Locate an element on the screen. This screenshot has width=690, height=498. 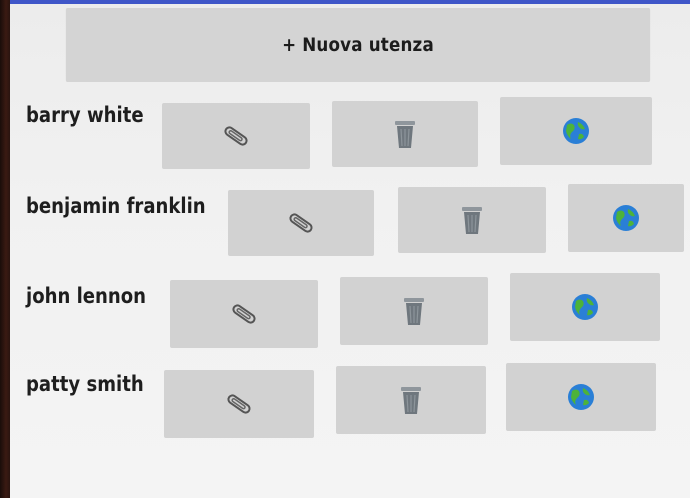
add-user-button-label: + Nuova utenza is located at coordinates (358, 45).